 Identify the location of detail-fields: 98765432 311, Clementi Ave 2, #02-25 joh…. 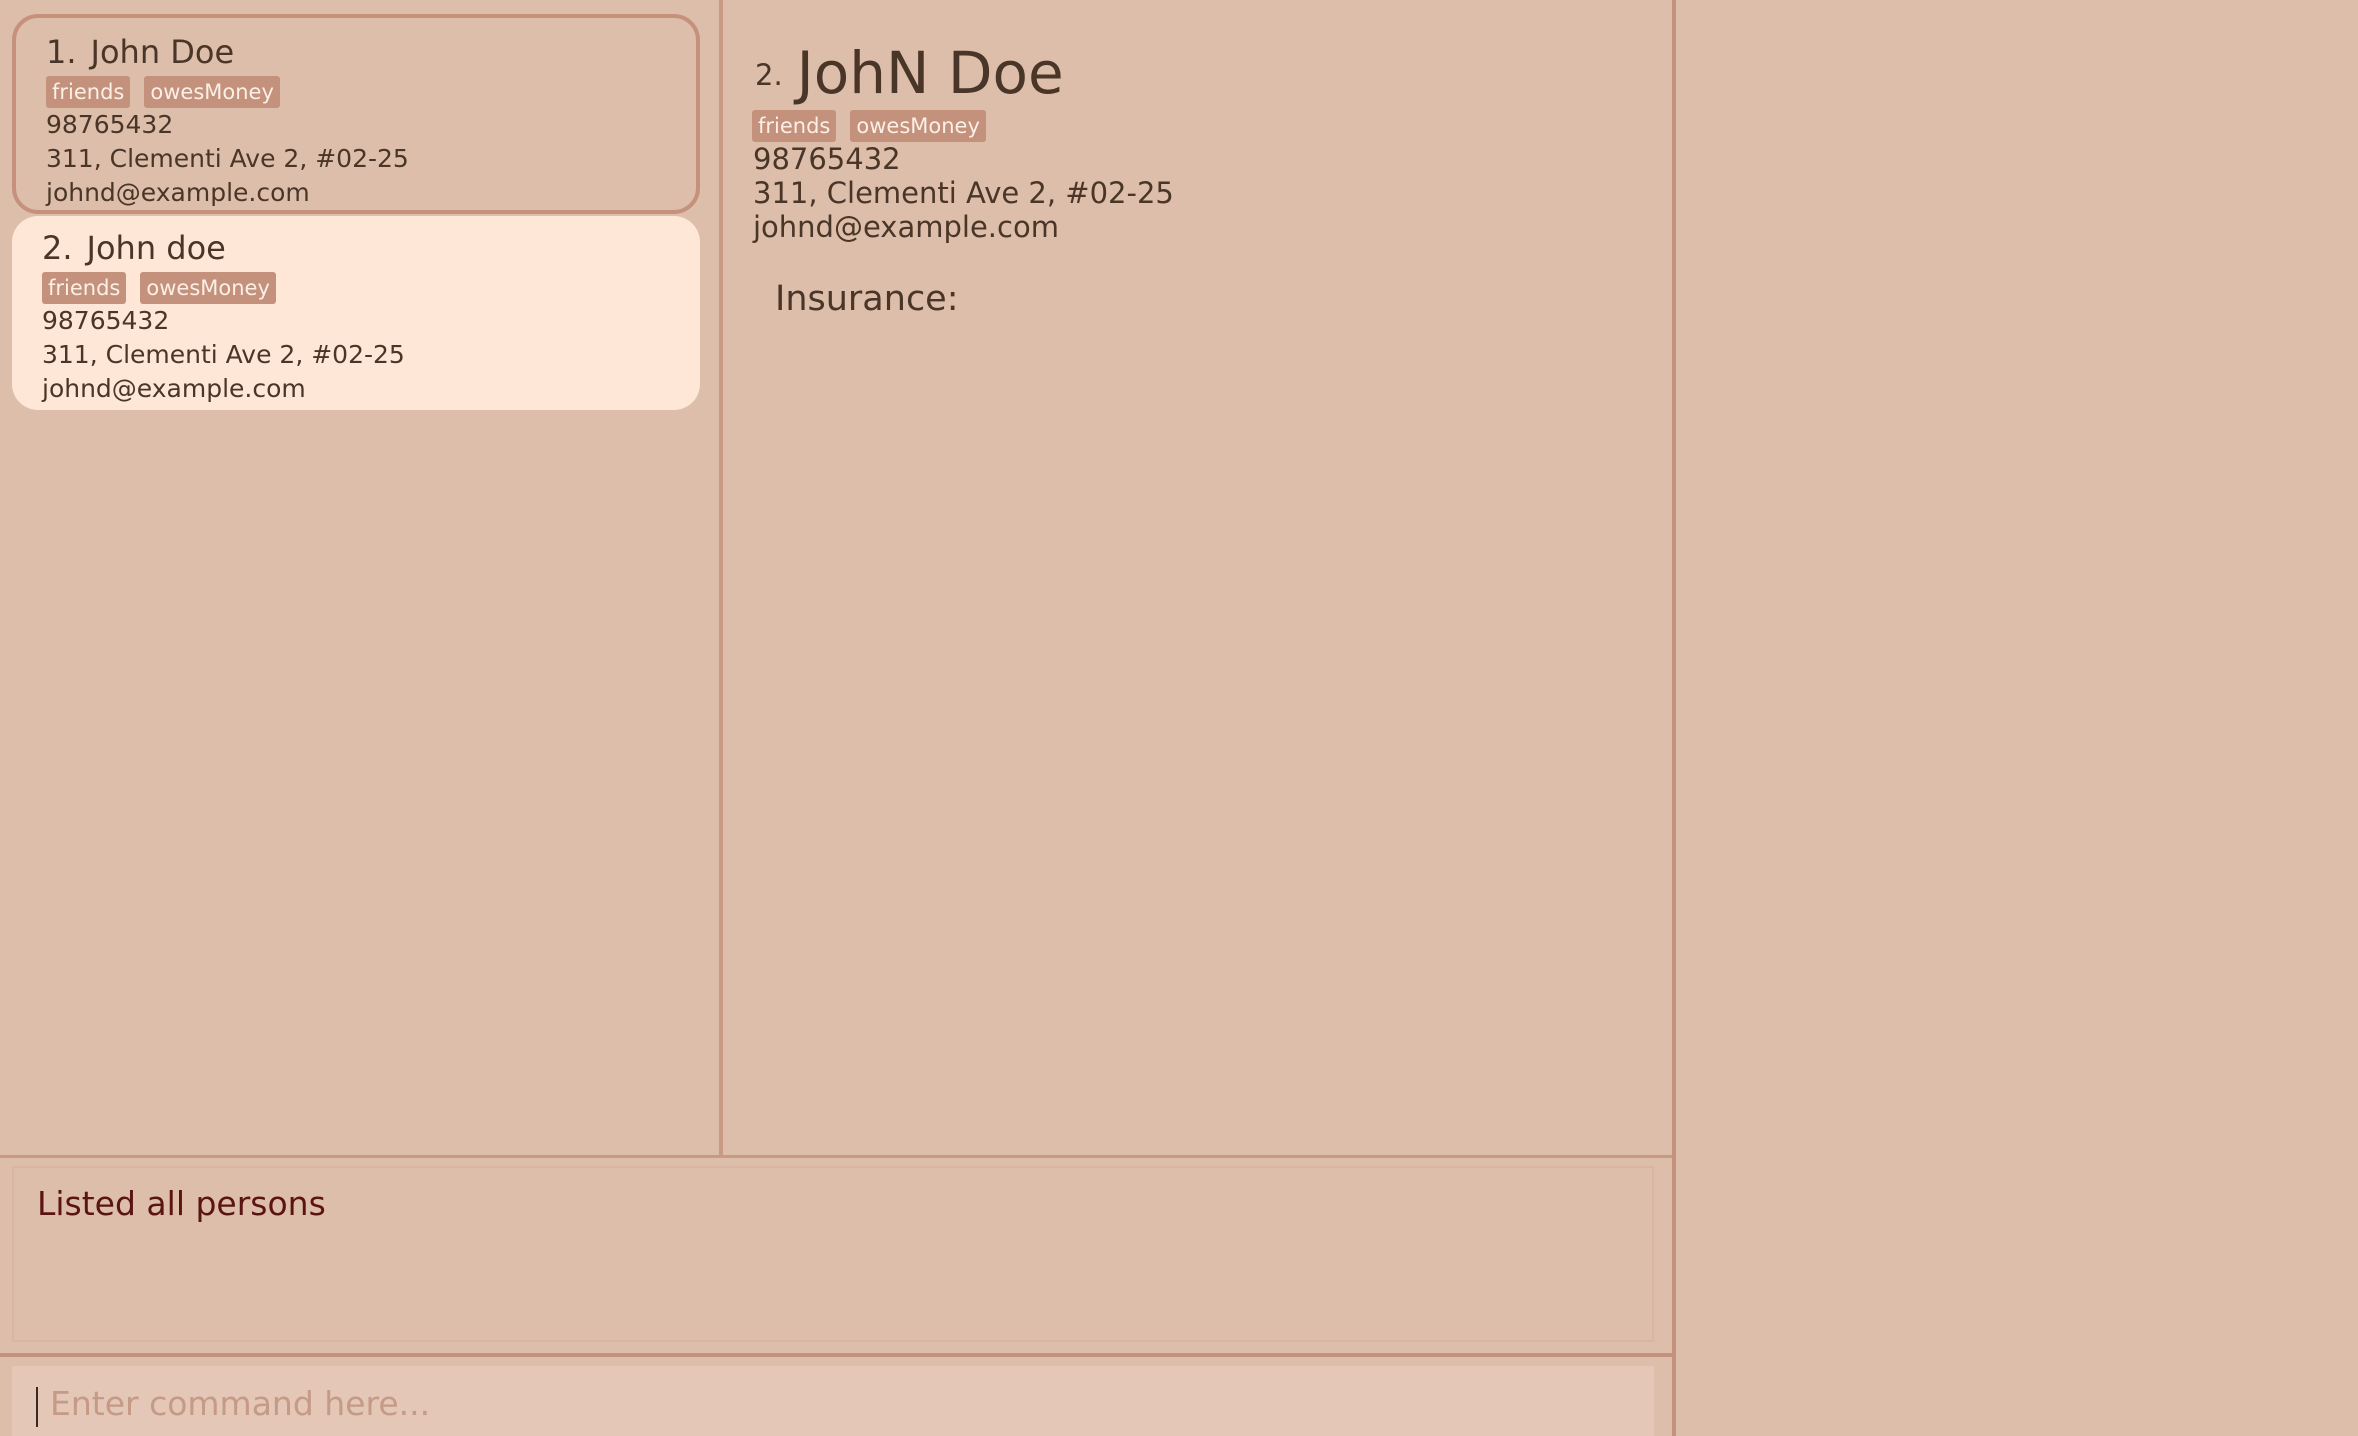
(963, 193).